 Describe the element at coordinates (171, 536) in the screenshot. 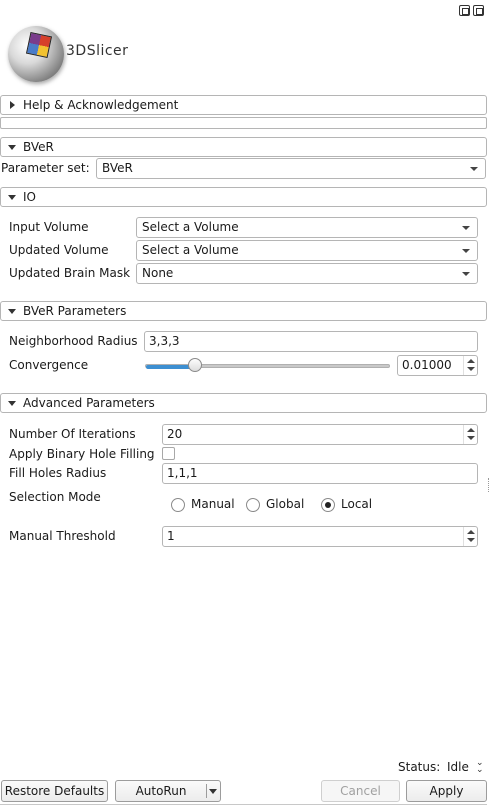

I see `manual-threshold-value: 1` at that location.